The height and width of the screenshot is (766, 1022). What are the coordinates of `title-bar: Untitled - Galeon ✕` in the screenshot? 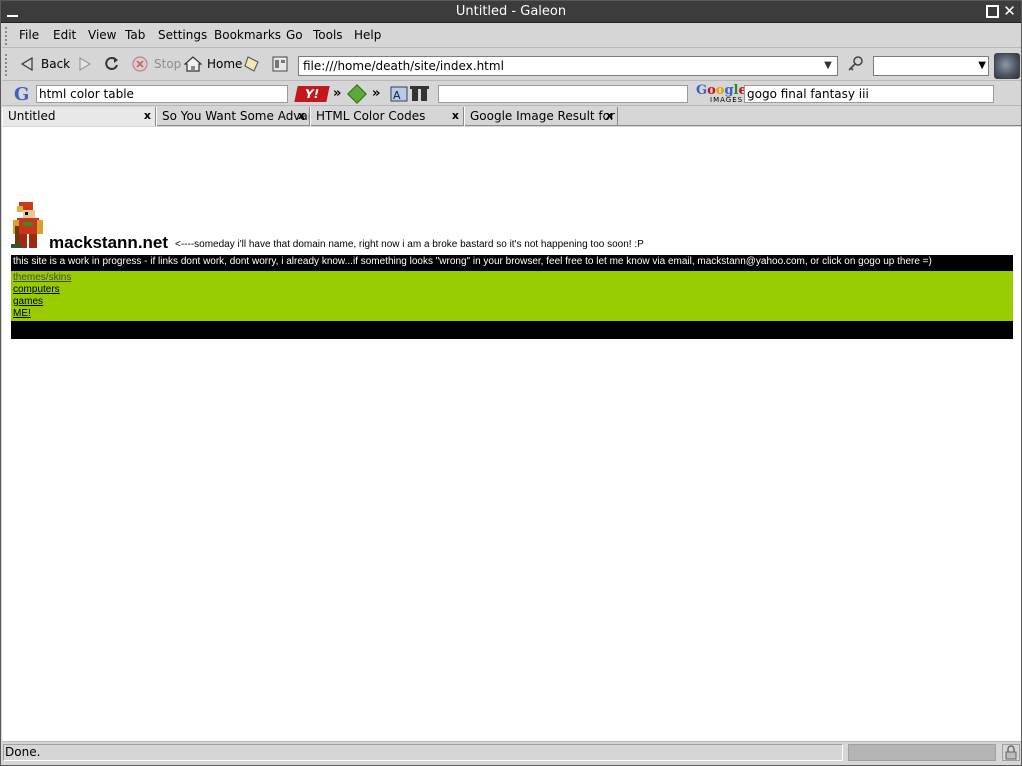 It's located at (511, 12).